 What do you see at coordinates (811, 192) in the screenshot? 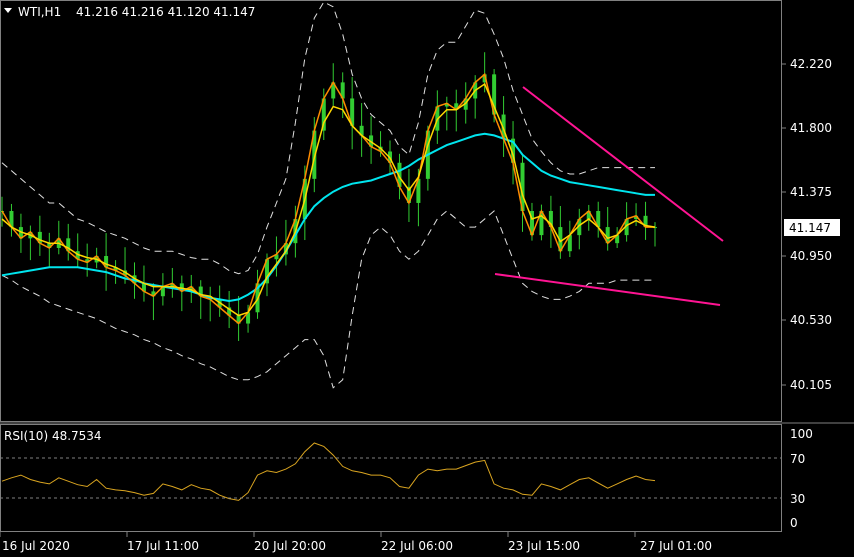
I see `price-tick: 41.375` at bounding box center [811, 192].